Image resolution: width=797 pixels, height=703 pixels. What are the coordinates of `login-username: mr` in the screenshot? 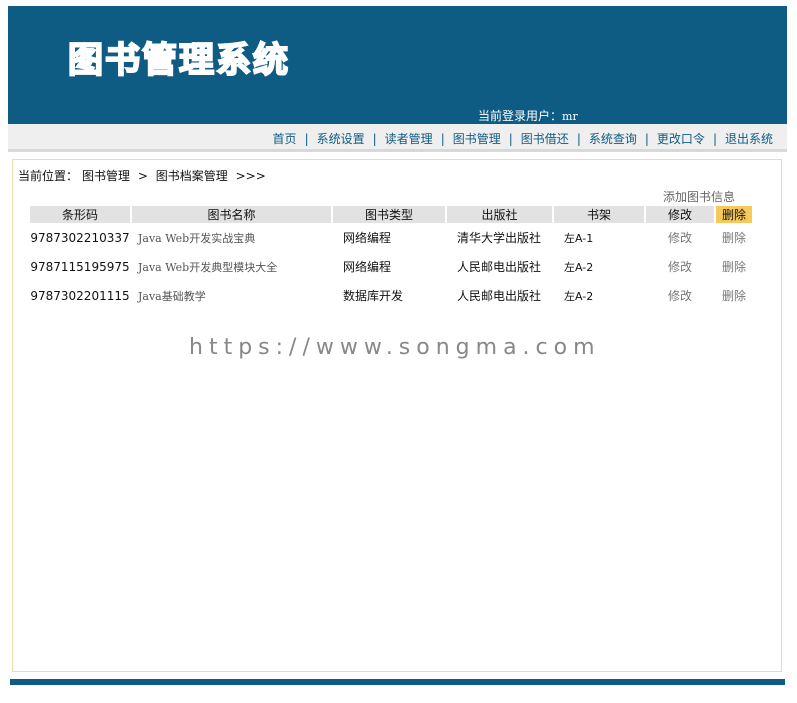 It's located at (570, 116).